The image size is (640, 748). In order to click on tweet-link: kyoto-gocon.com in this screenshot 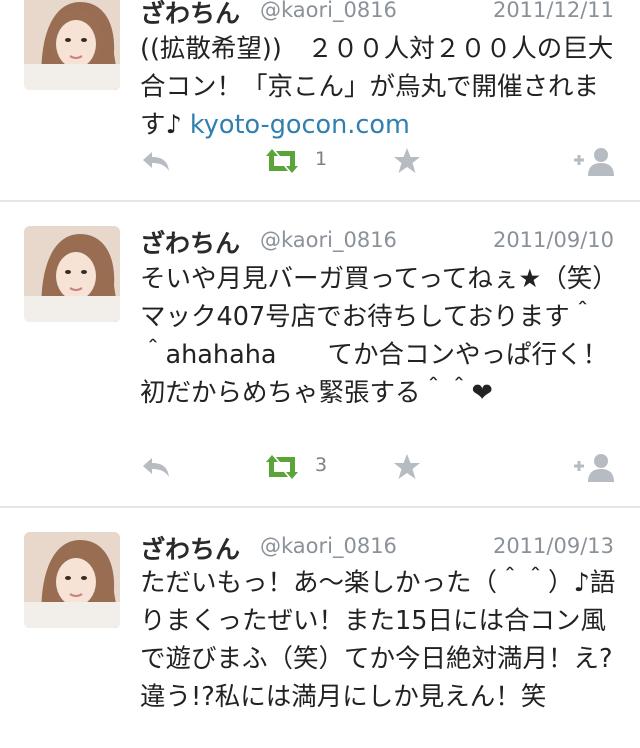, I will do `click(300, 125)`.